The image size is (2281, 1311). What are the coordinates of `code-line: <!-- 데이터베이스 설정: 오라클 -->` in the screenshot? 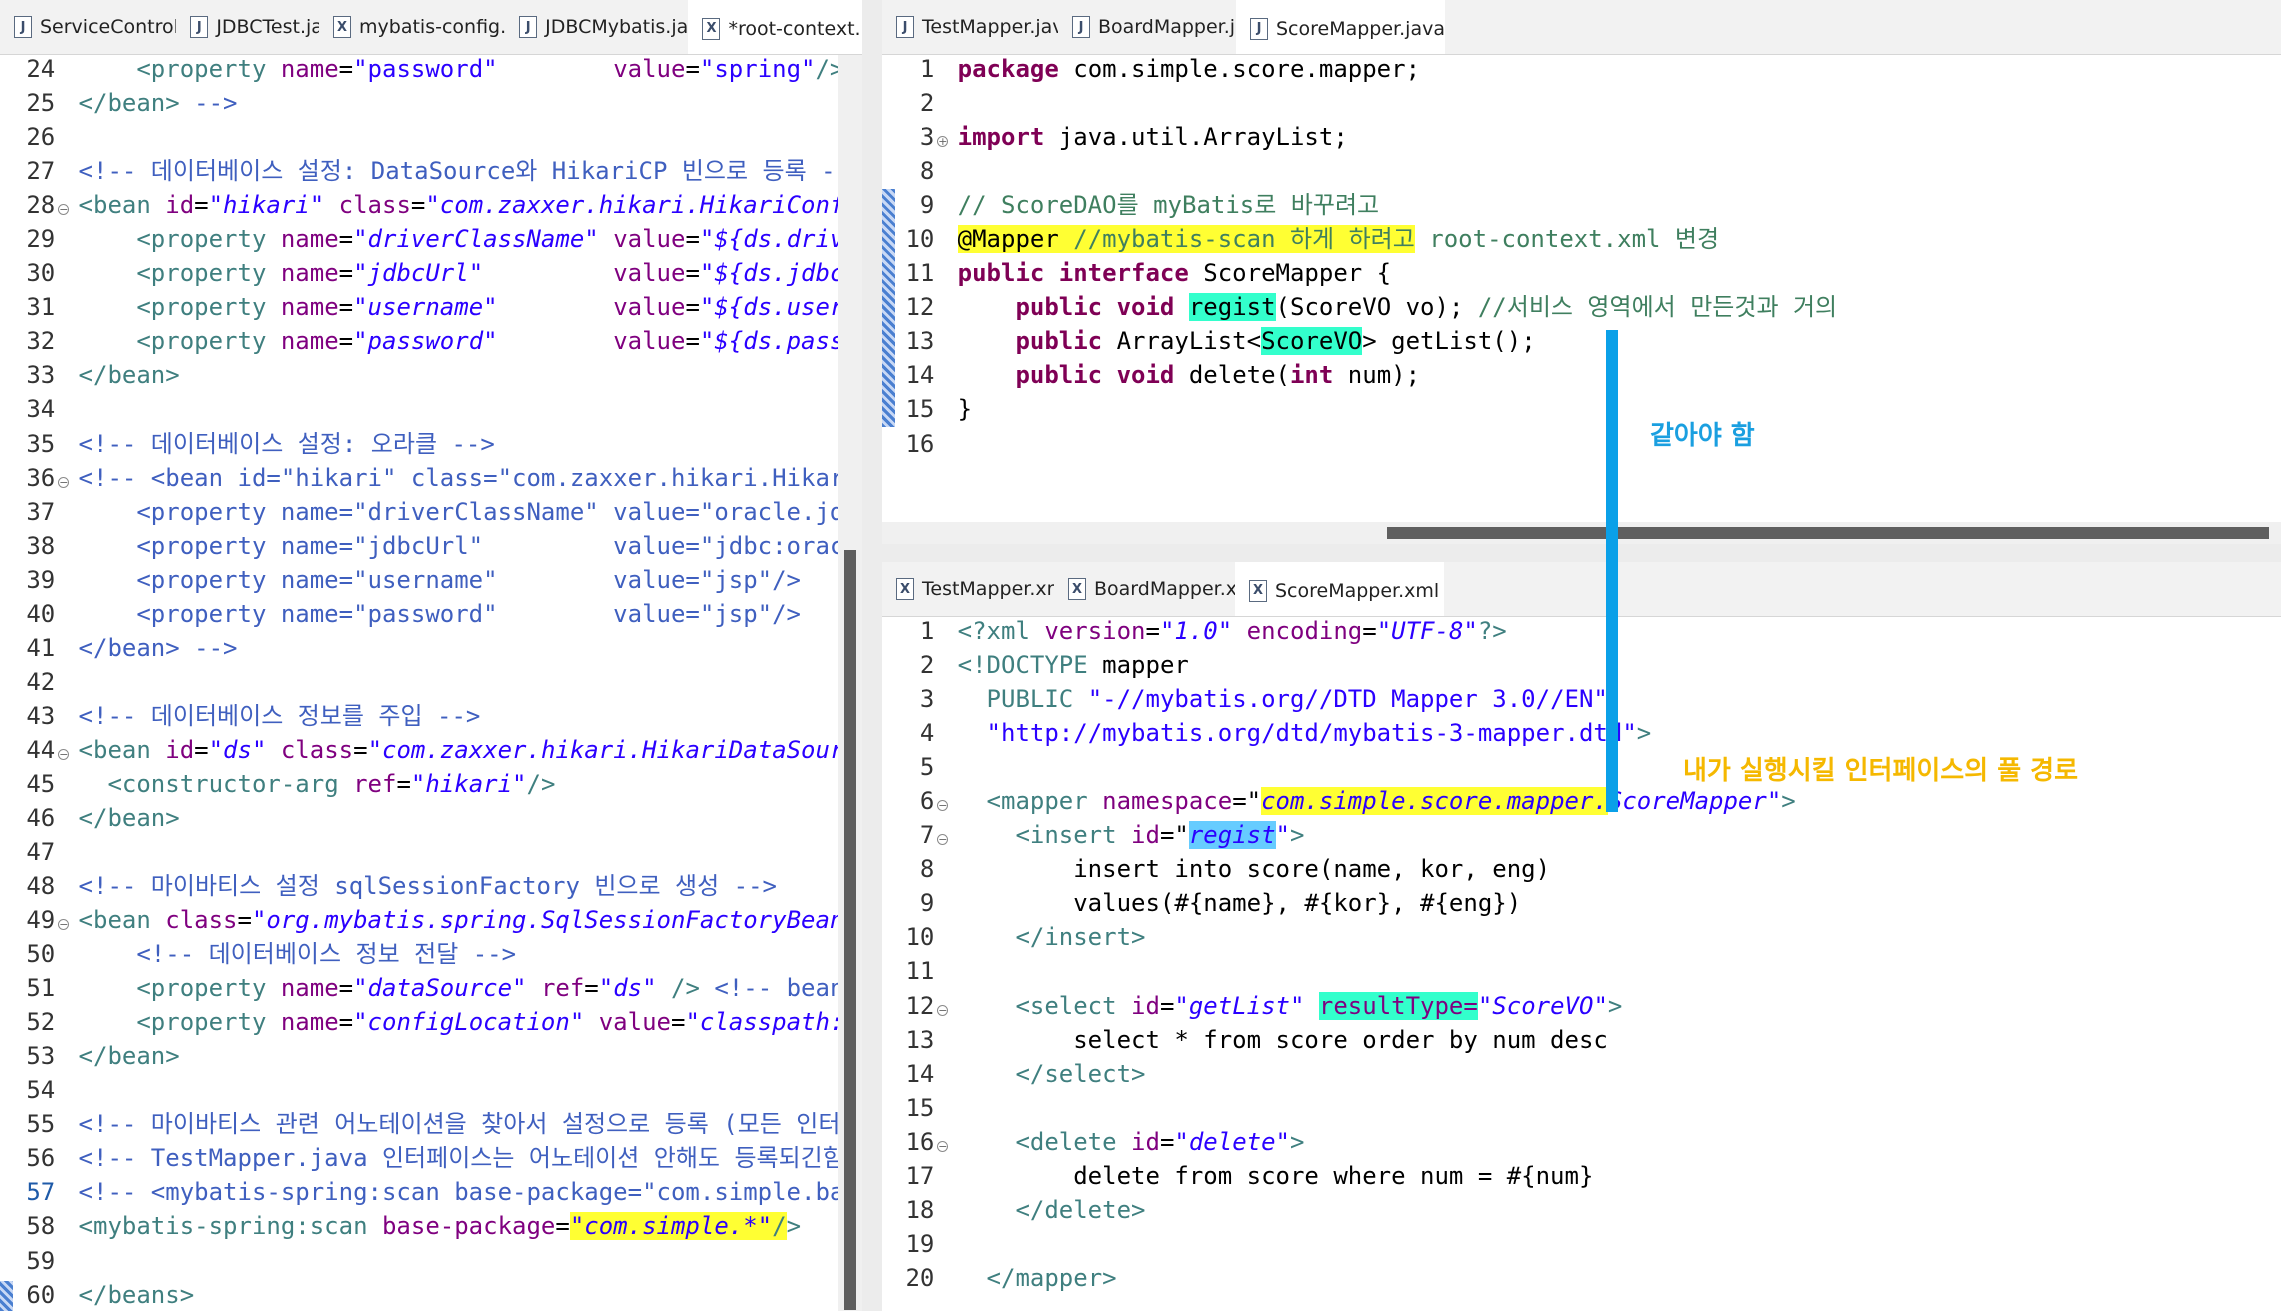 It's located at (287, 444).